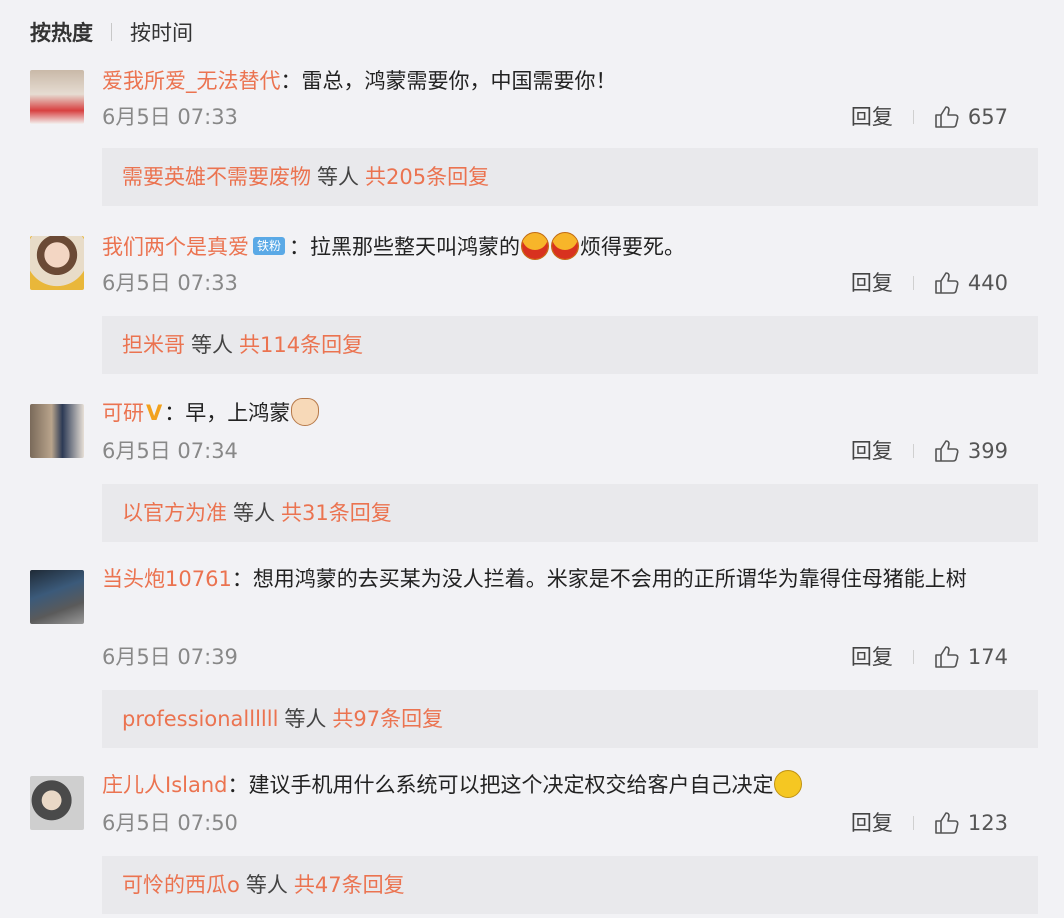 The height and width of the screenshot is (918, 1064). Describe the element at coordinates (336, 513) in the screenshot. I see `reply-total-link: 共31条回复` at that location.